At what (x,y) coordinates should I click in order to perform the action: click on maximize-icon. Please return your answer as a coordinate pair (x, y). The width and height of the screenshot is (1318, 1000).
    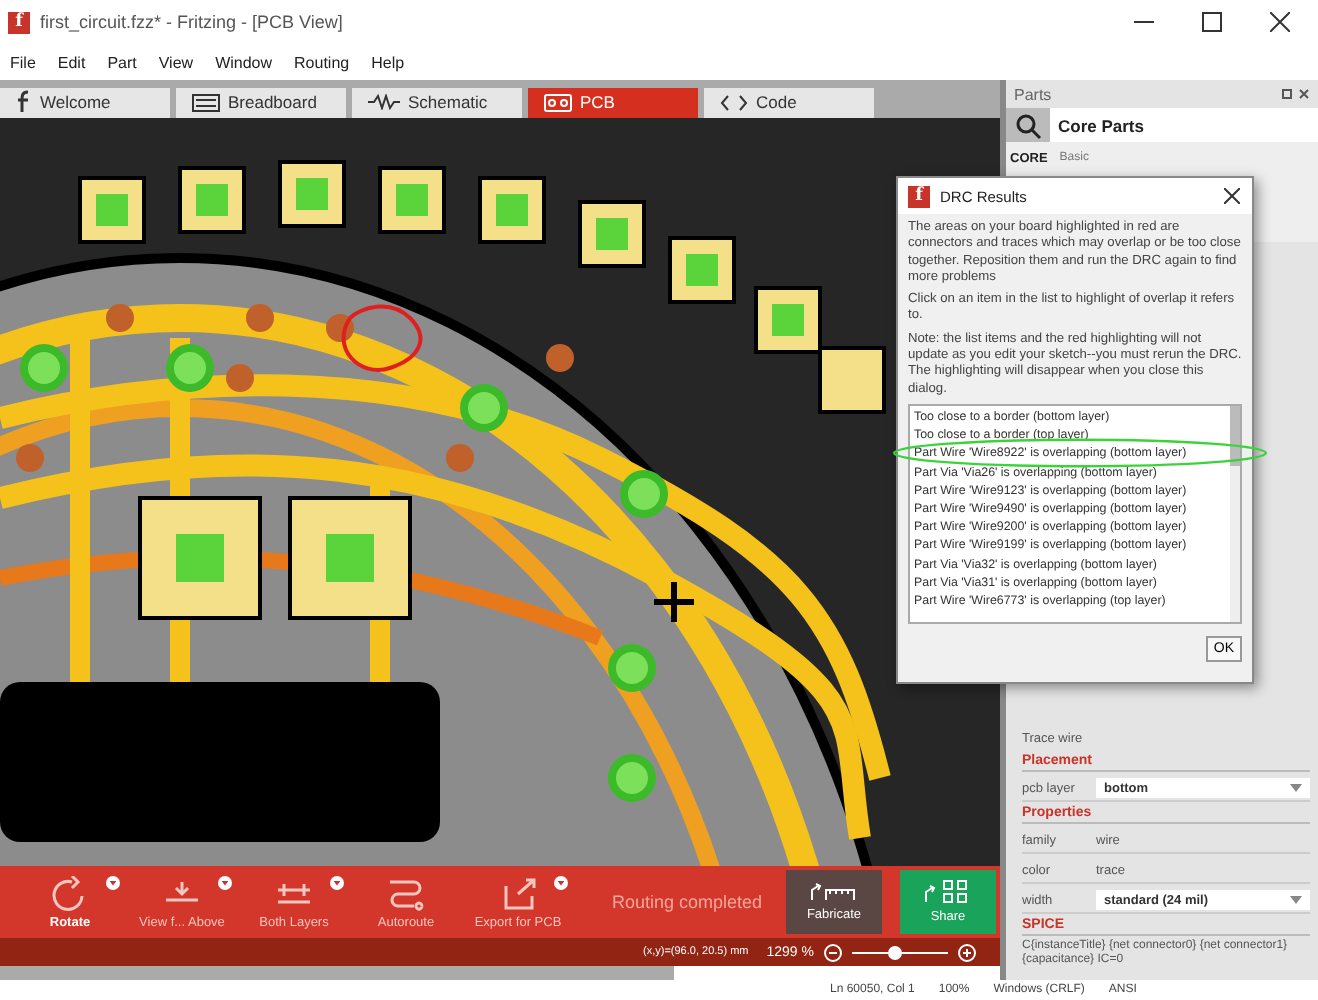
    Looking at the image, I should click on (1212, 22).